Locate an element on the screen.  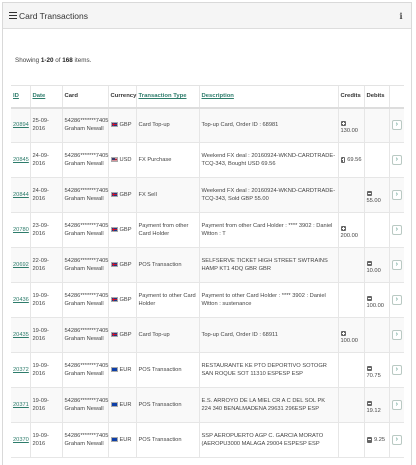
cell-id: 20436 is located at coordinates (20, 300).